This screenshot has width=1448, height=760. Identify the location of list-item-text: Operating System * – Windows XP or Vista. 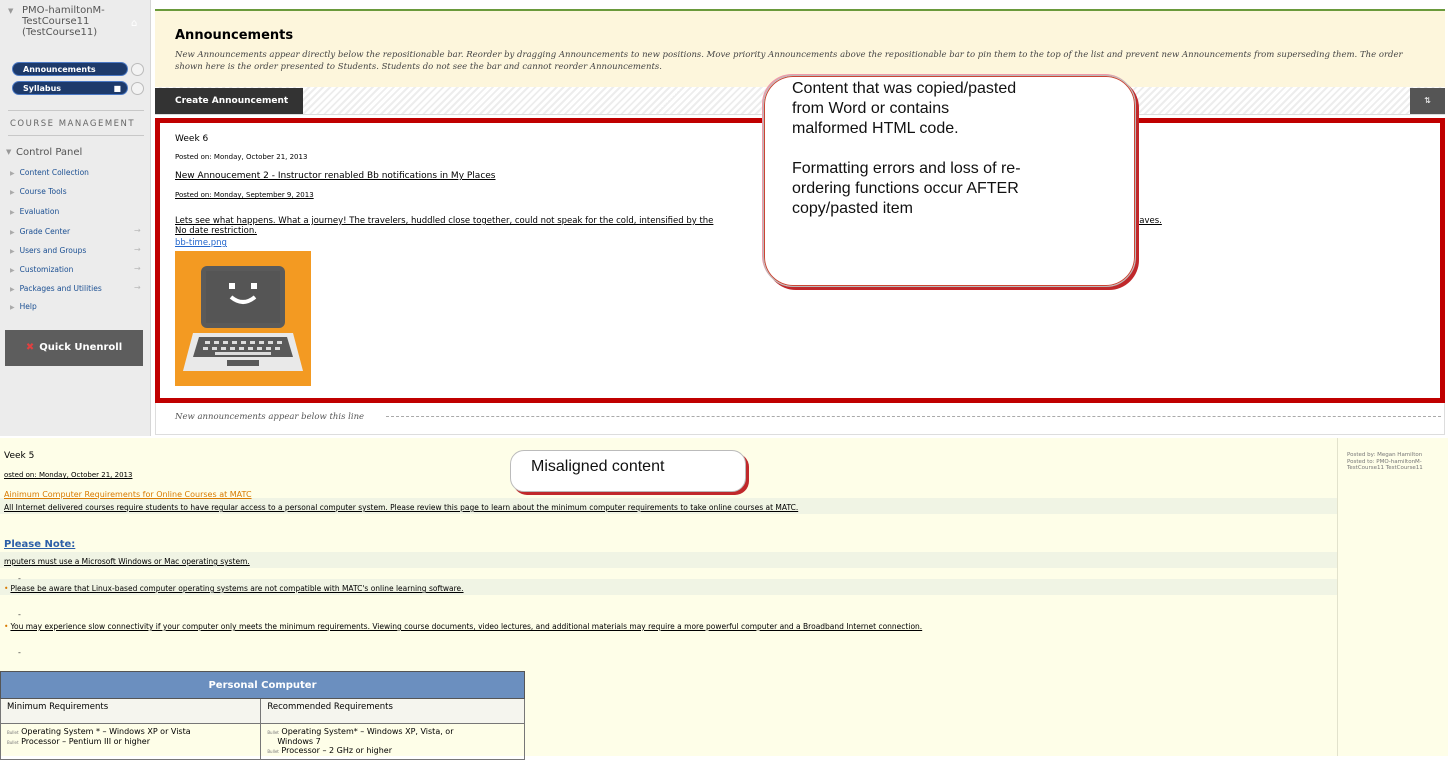
(106, 731).